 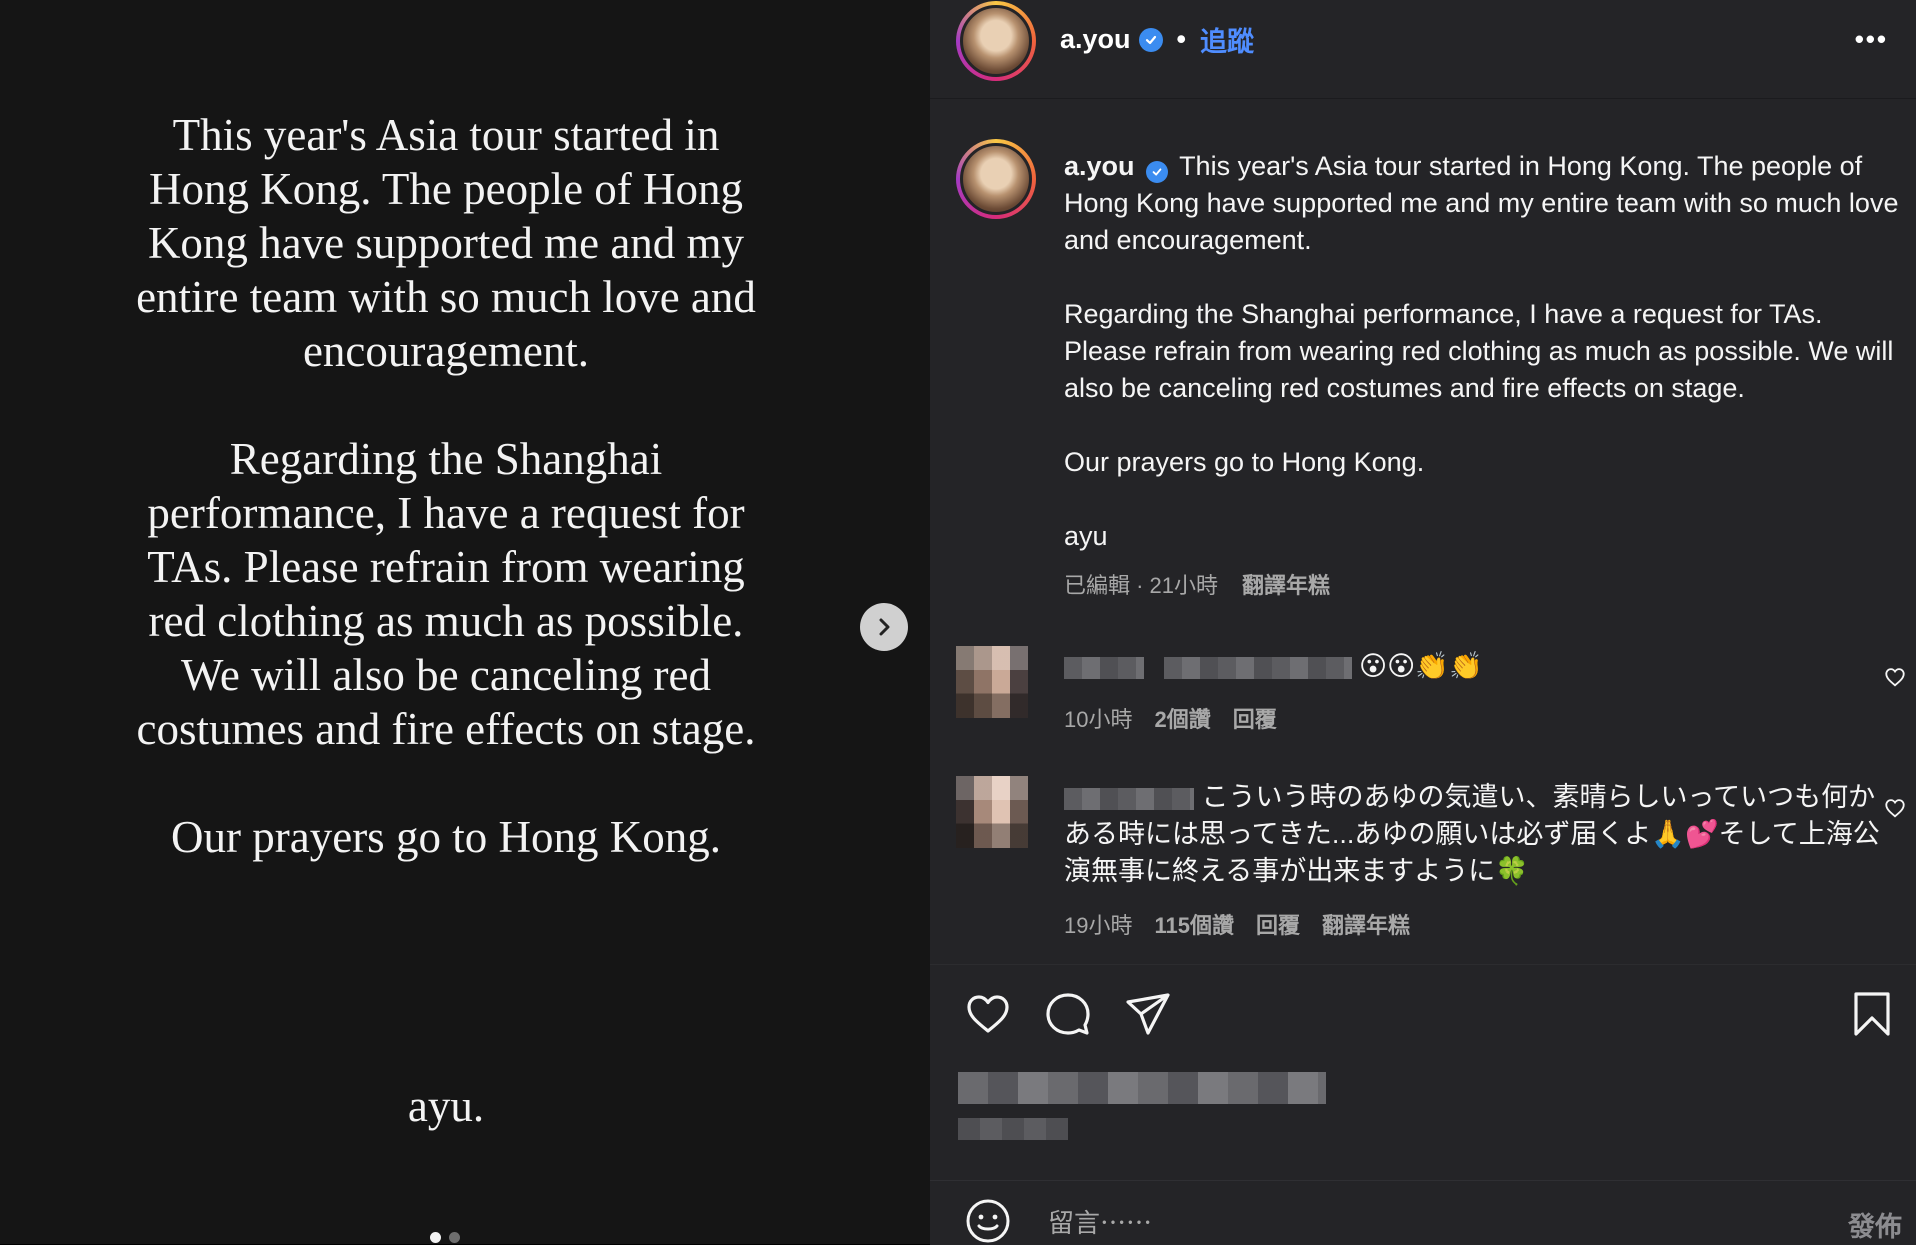 What do you see at coordinates (1237, 924) in the screenshot?
I see `comment-meta: 19小時 115個讚 回覆 翻譯年糕` at bounding box center [1237, 924].